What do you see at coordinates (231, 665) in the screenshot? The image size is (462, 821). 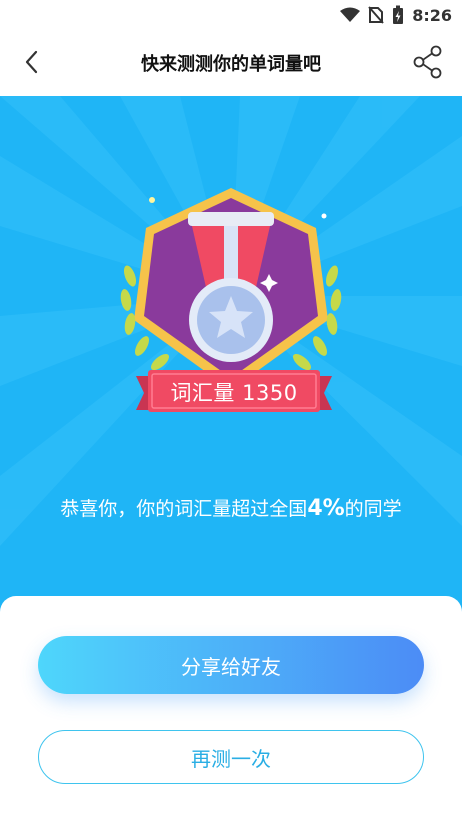 I see `share-to-friends-button: 分享给好友` at bounding box center [231, 665].